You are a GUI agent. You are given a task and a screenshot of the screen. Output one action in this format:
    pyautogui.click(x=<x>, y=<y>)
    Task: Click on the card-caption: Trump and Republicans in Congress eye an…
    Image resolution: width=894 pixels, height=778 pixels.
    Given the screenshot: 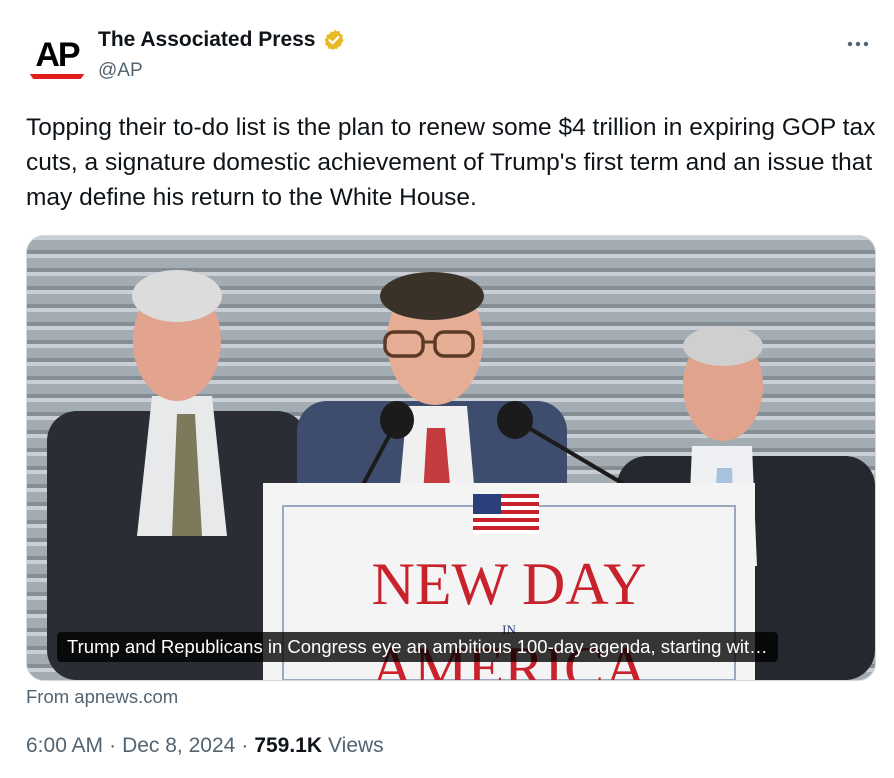 What is the action you would take?
    pyautogui.click(x=417, y=647)
    